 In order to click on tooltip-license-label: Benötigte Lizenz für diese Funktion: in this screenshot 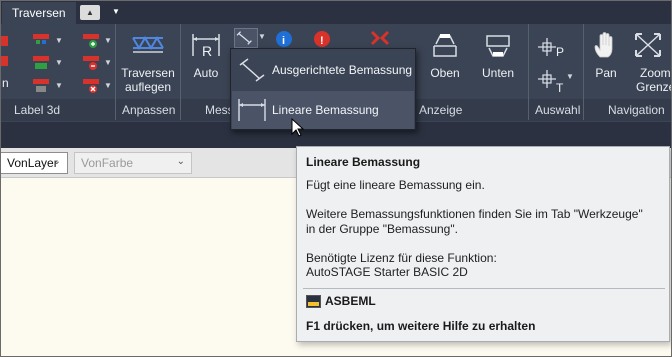, I will do `click(401, 258)`.